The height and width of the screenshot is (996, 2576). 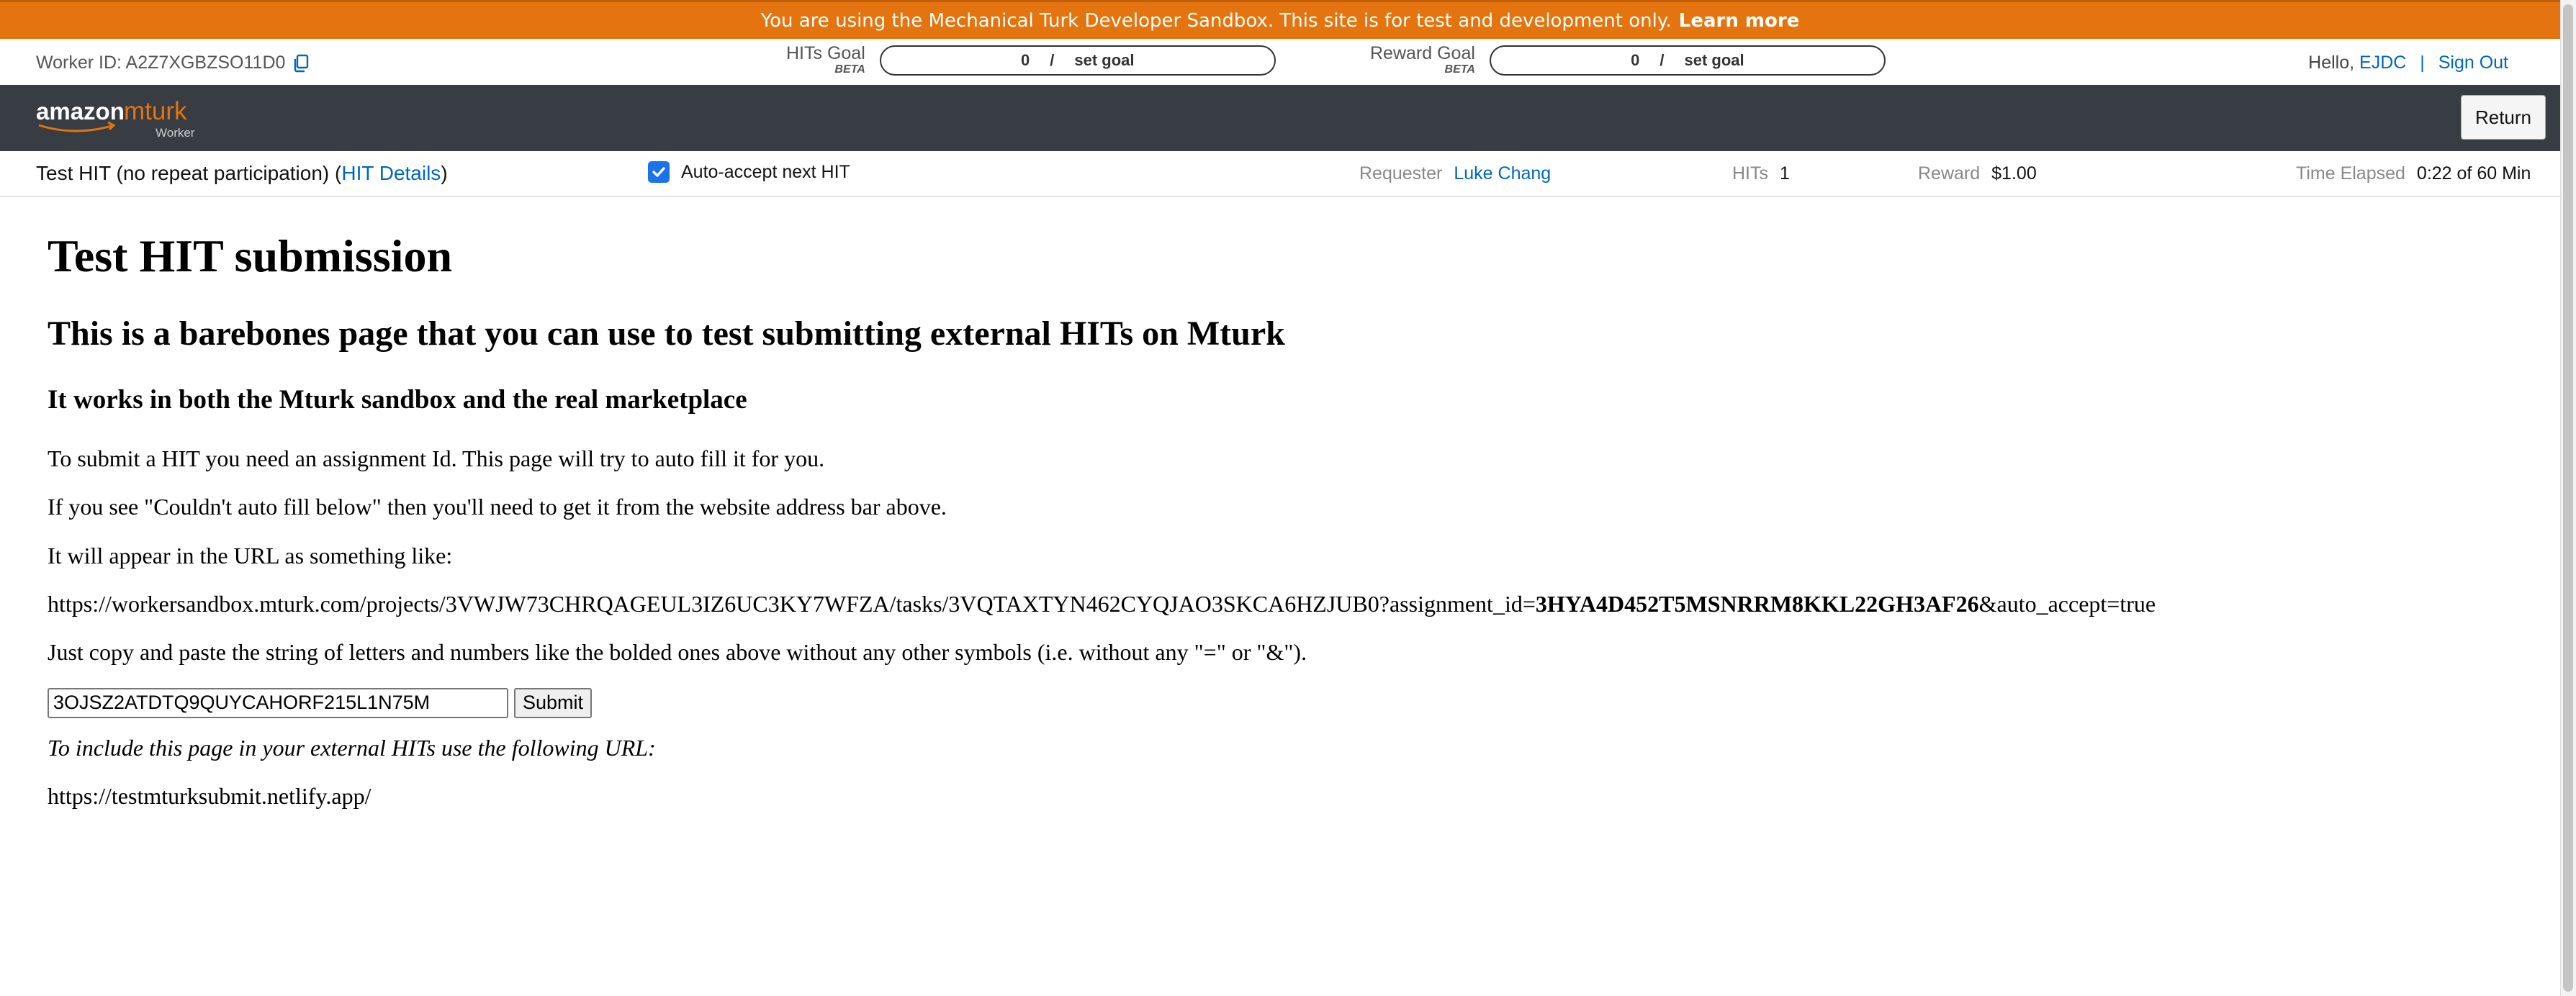 What do you see at coordinates (1785, 173) in the screenshot?
I see `hits-count-value: 1` at bounding box center [1785, 173].